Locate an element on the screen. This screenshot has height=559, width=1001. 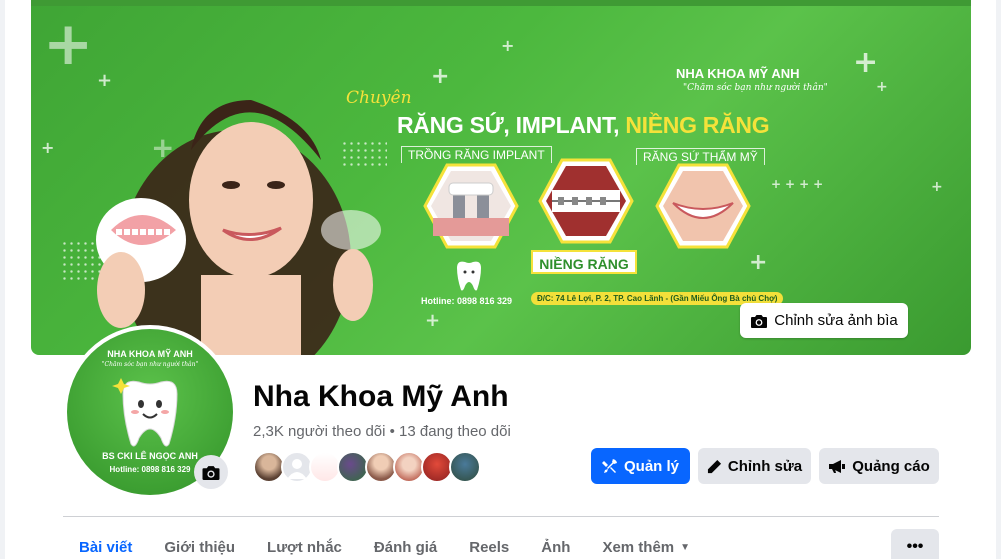
follower-avatars is located at coordinates (367, 468).